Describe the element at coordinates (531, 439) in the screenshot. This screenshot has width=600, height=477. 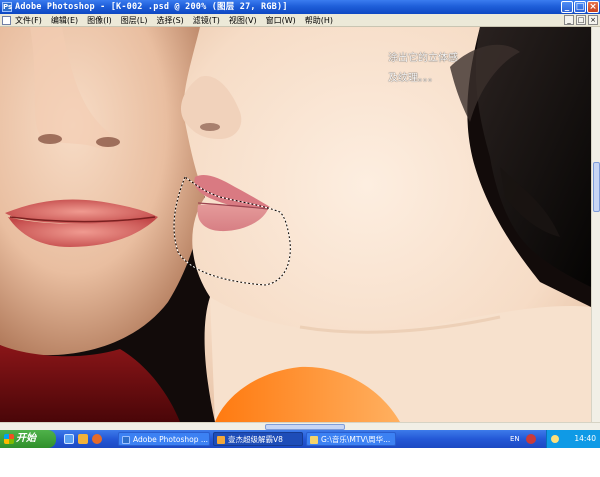
I see `ime-icon` at that location.